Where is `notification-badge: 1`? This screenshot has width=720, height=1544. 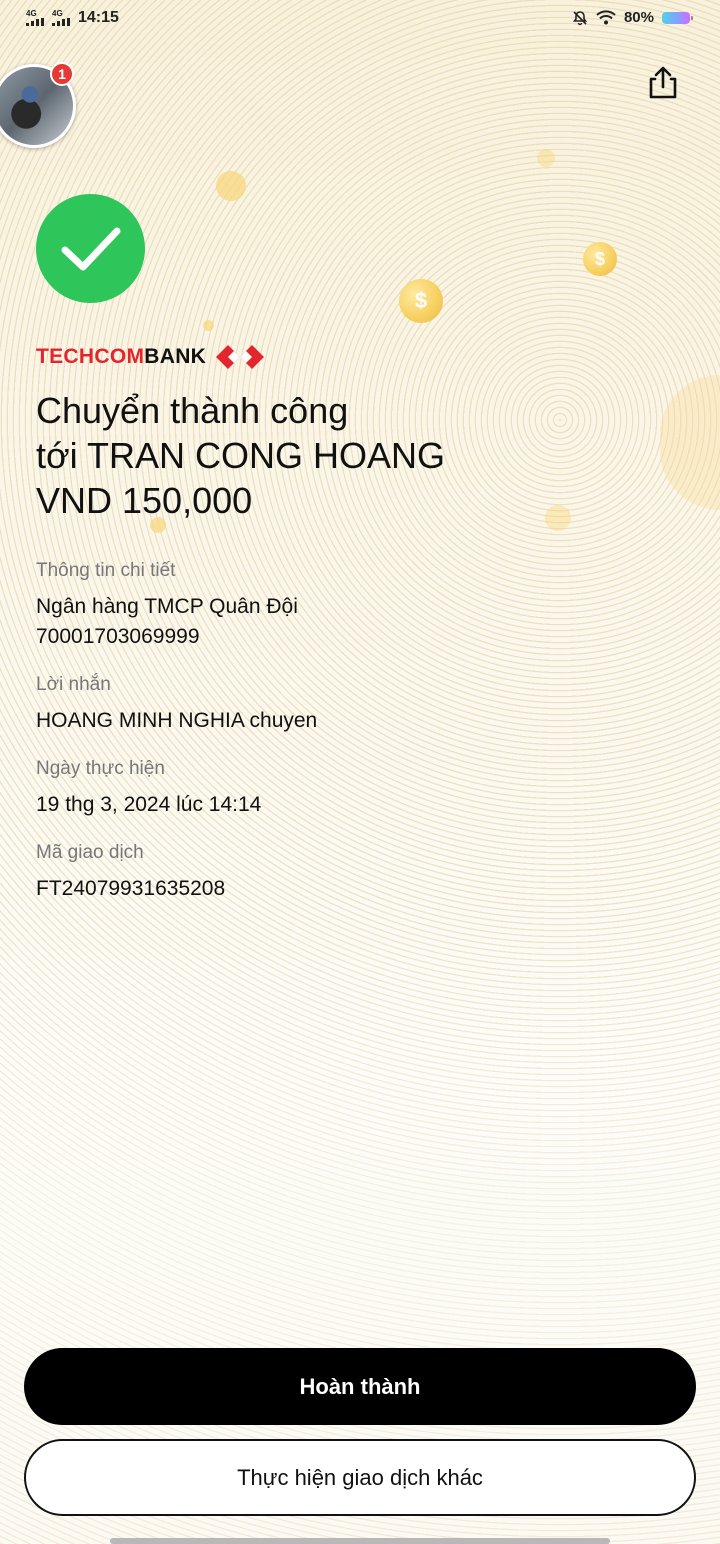 notification-badge: 1 is located at coordinates (62, 74).